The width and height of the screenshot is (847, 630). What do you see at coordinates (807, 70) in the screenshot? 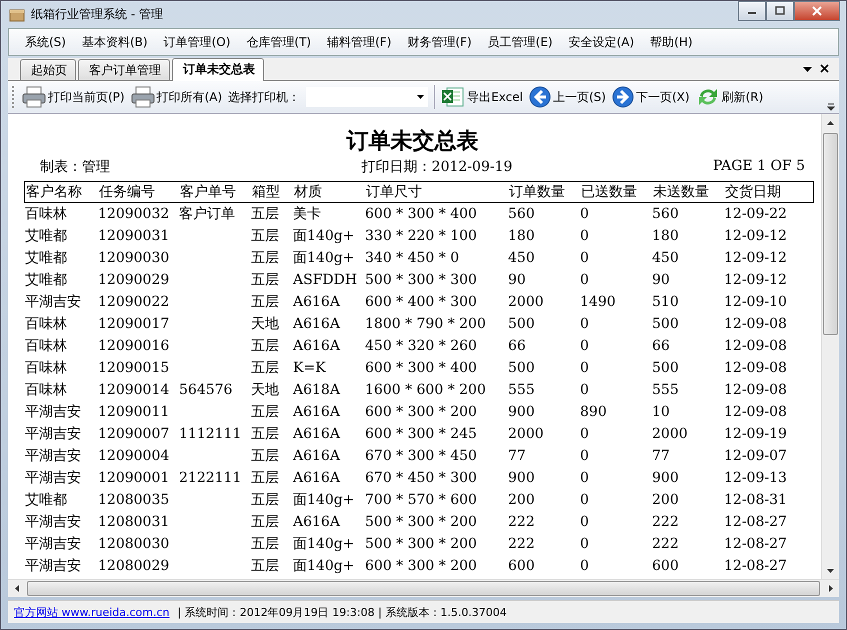
I see `dropdown-icon` at bounding box center [807, 70].